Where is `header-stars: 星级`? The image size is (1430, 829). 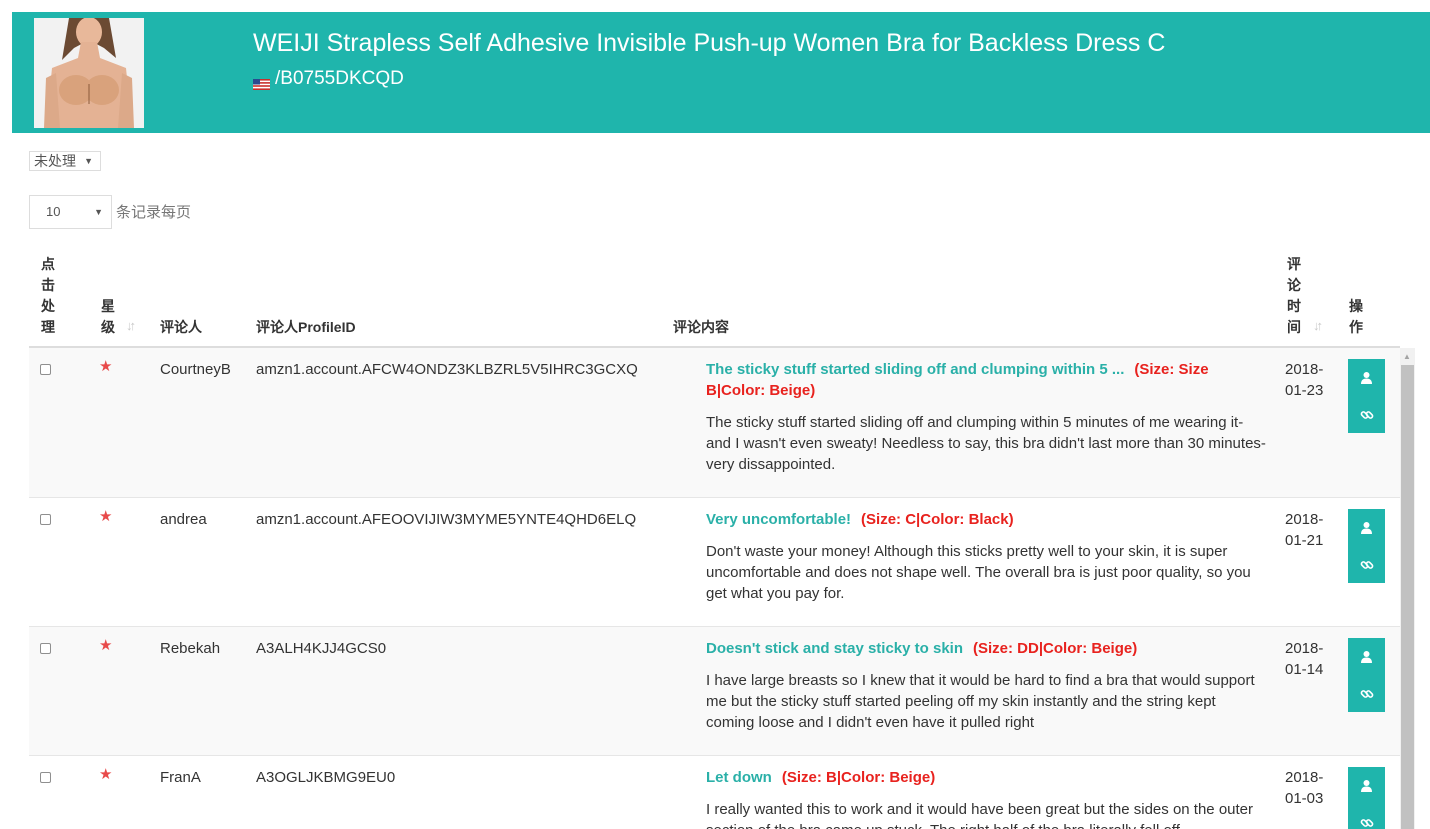
header-stars: 星级 is located at coordinates (109, 317).